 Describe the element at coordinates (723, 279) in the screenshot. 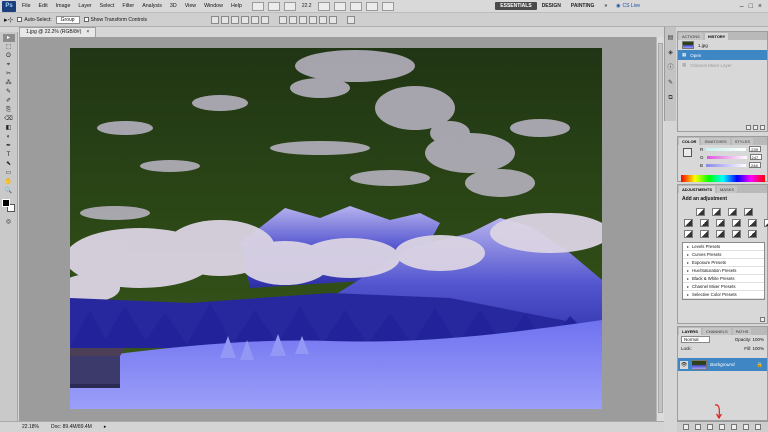

I see `preset-item: ▸ Black & White Presets` at that location.